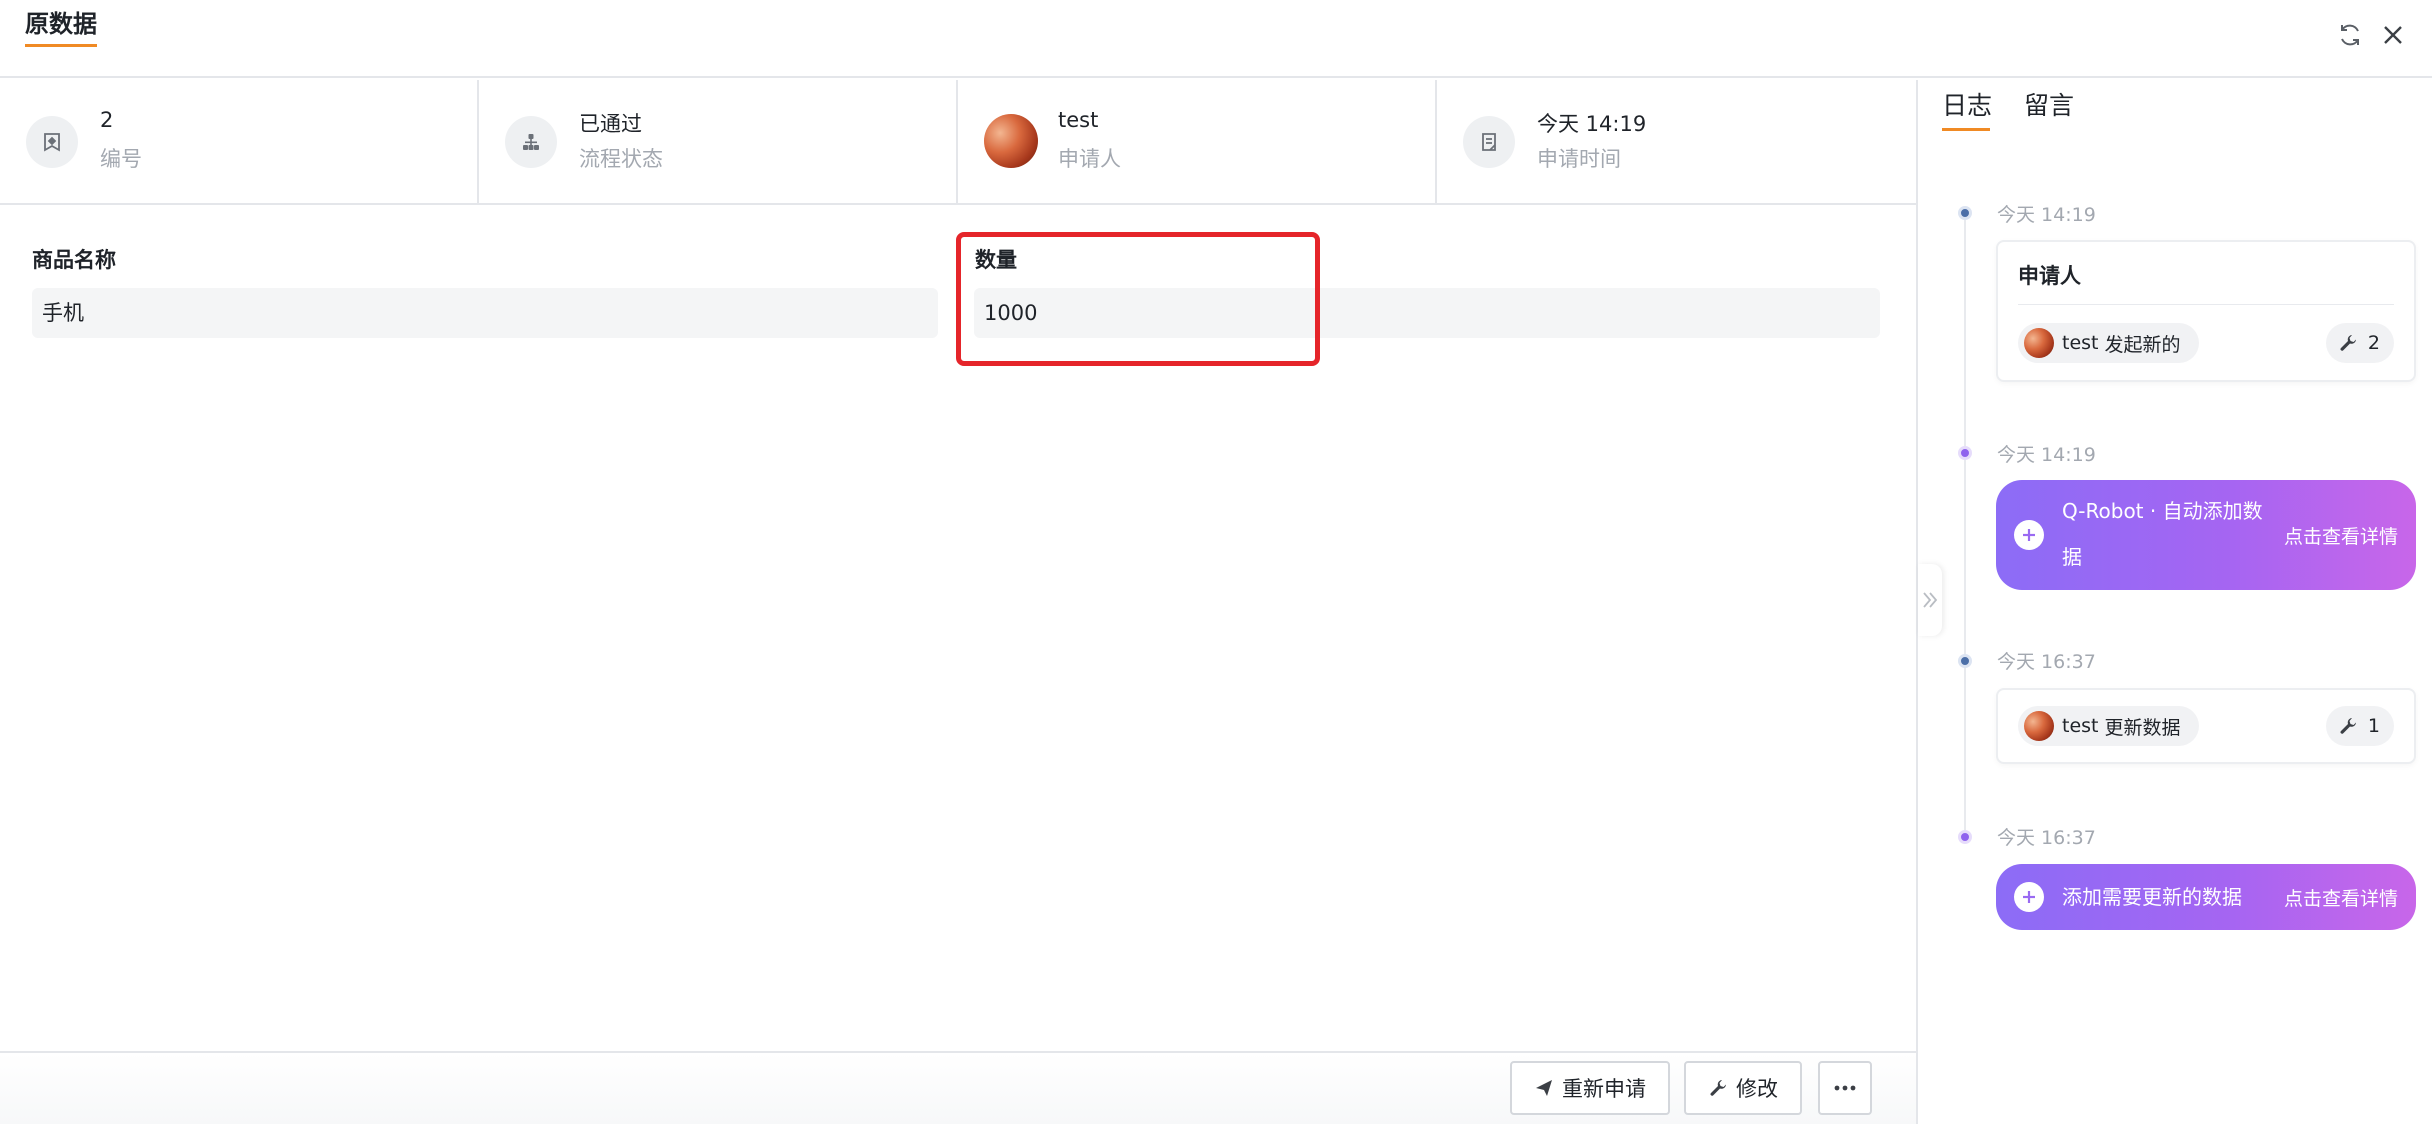  What do you see at coordinates (1078, 120) in the screenshot?
I see `info-applicant-value: test` at bounding box center [1078, 120].